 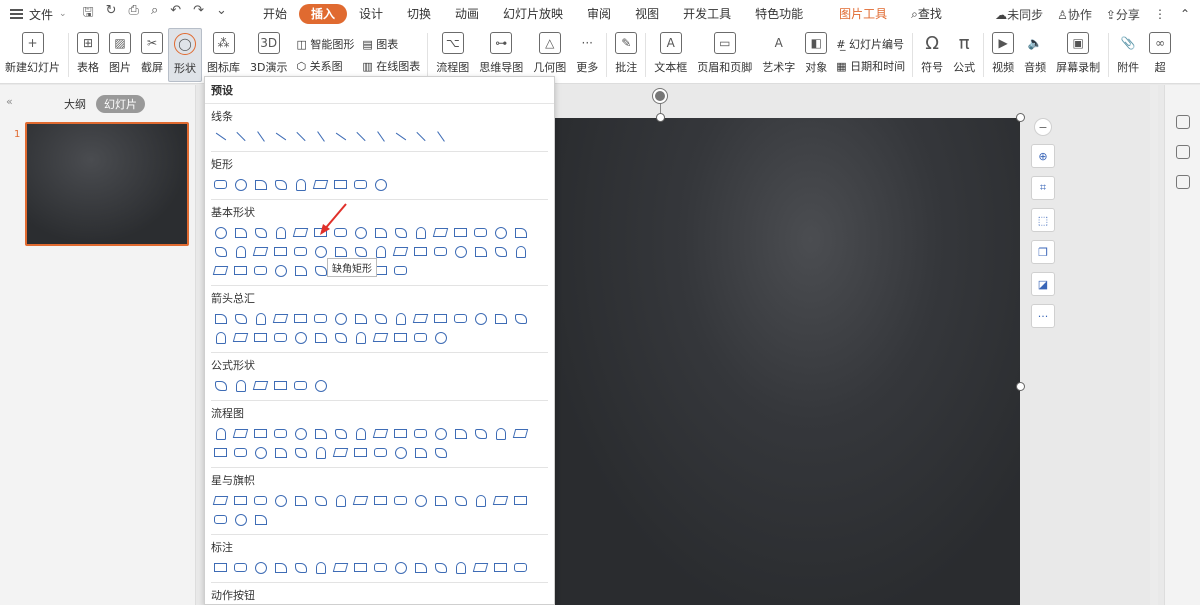 I want to click on customize-icon: ⌄, so click(x=221, y=14).